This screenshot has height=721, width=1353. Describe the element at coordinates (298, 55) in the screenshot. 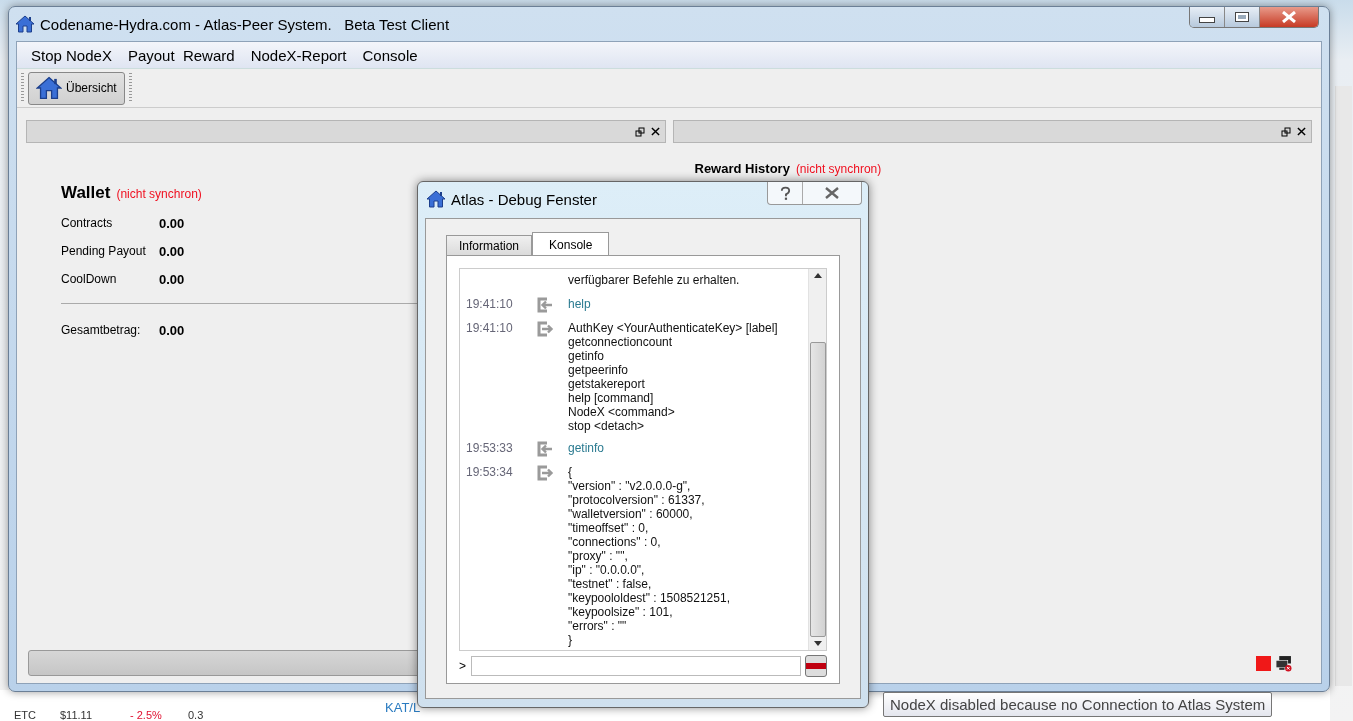

I see `menu-item: NodeX-Report` at that location.